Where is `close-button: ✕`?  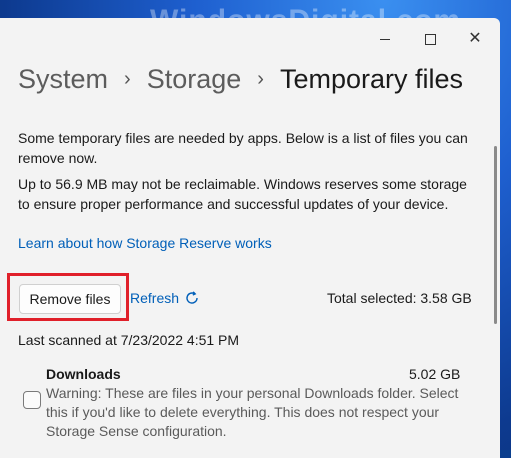
close-button: ✕ is located at coordinates (475, 39).